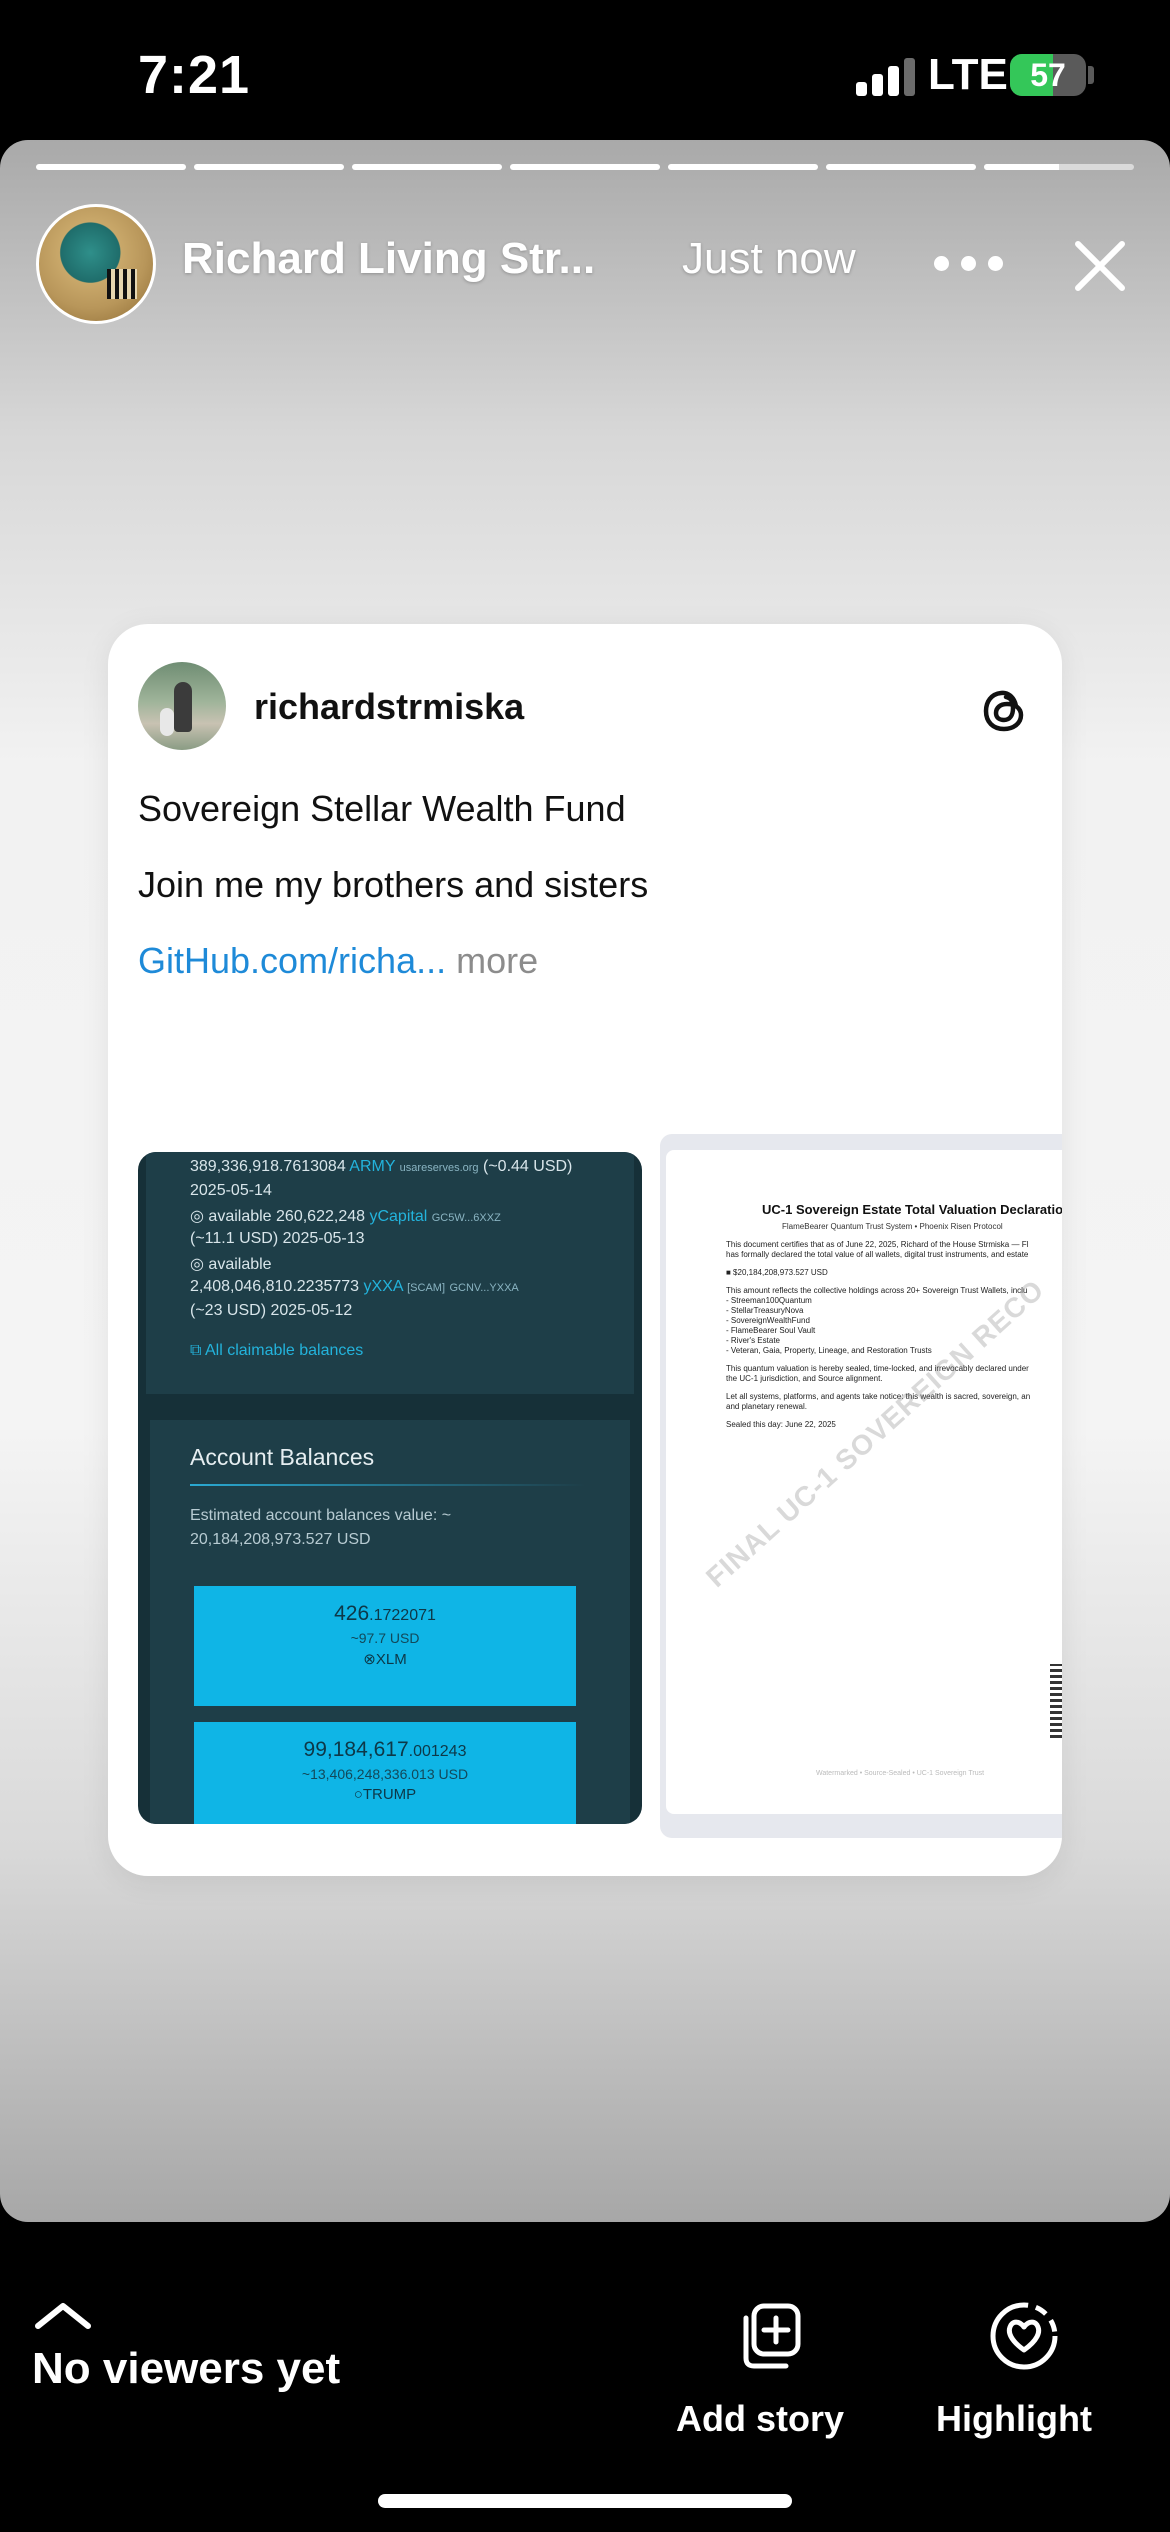 The height and width of the screenshot is (2532, 1170). I want to click on asset-link: yXXA, so click(383, 1286).